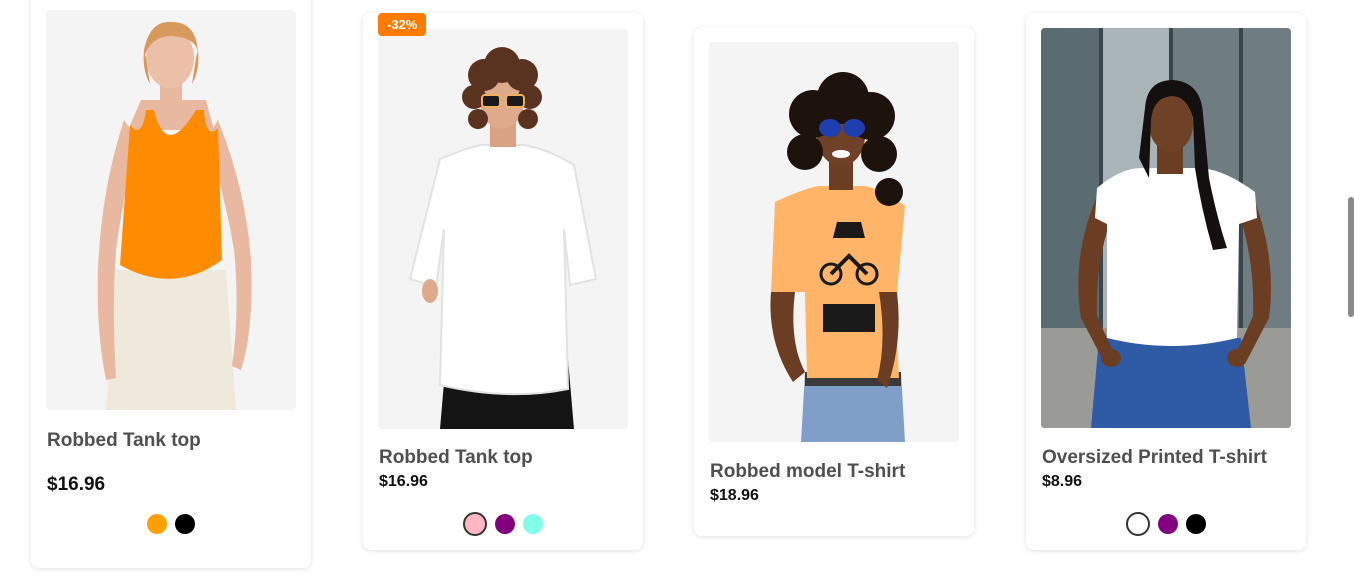  What do you see at coordinates (533, 524) in the screenshot?
I see `color-swatch-aqua` at bounding box center [533, 524].